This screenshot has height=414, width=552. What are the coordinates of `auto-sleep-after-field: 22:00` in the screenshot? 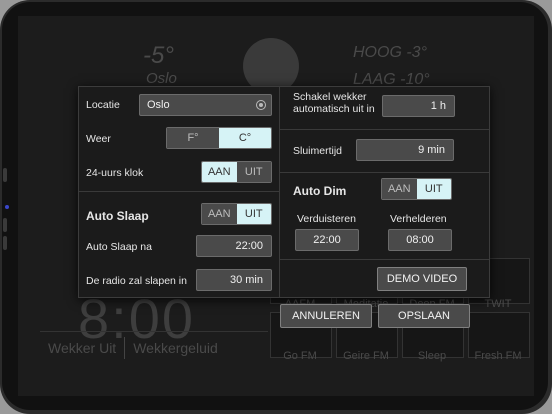 It's located at (234, 246).